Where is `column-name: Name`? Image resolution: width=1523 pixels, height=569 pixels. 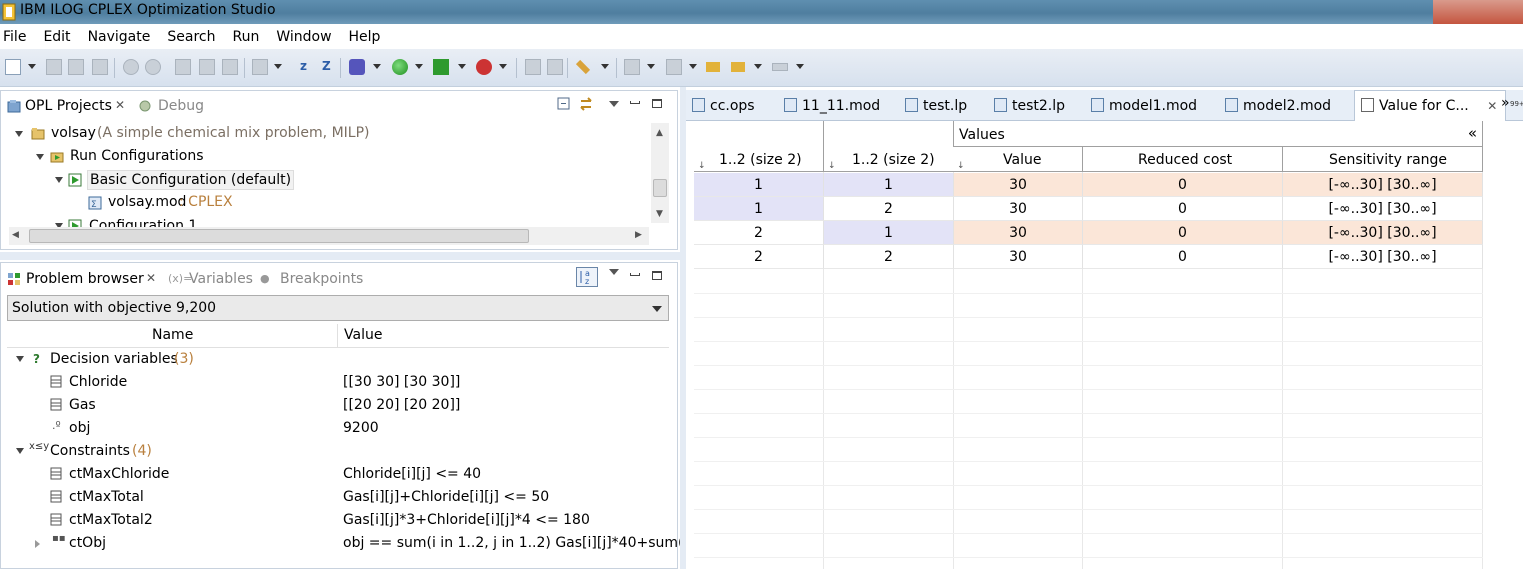
column-name: Name is located at coordinates (172, 335).